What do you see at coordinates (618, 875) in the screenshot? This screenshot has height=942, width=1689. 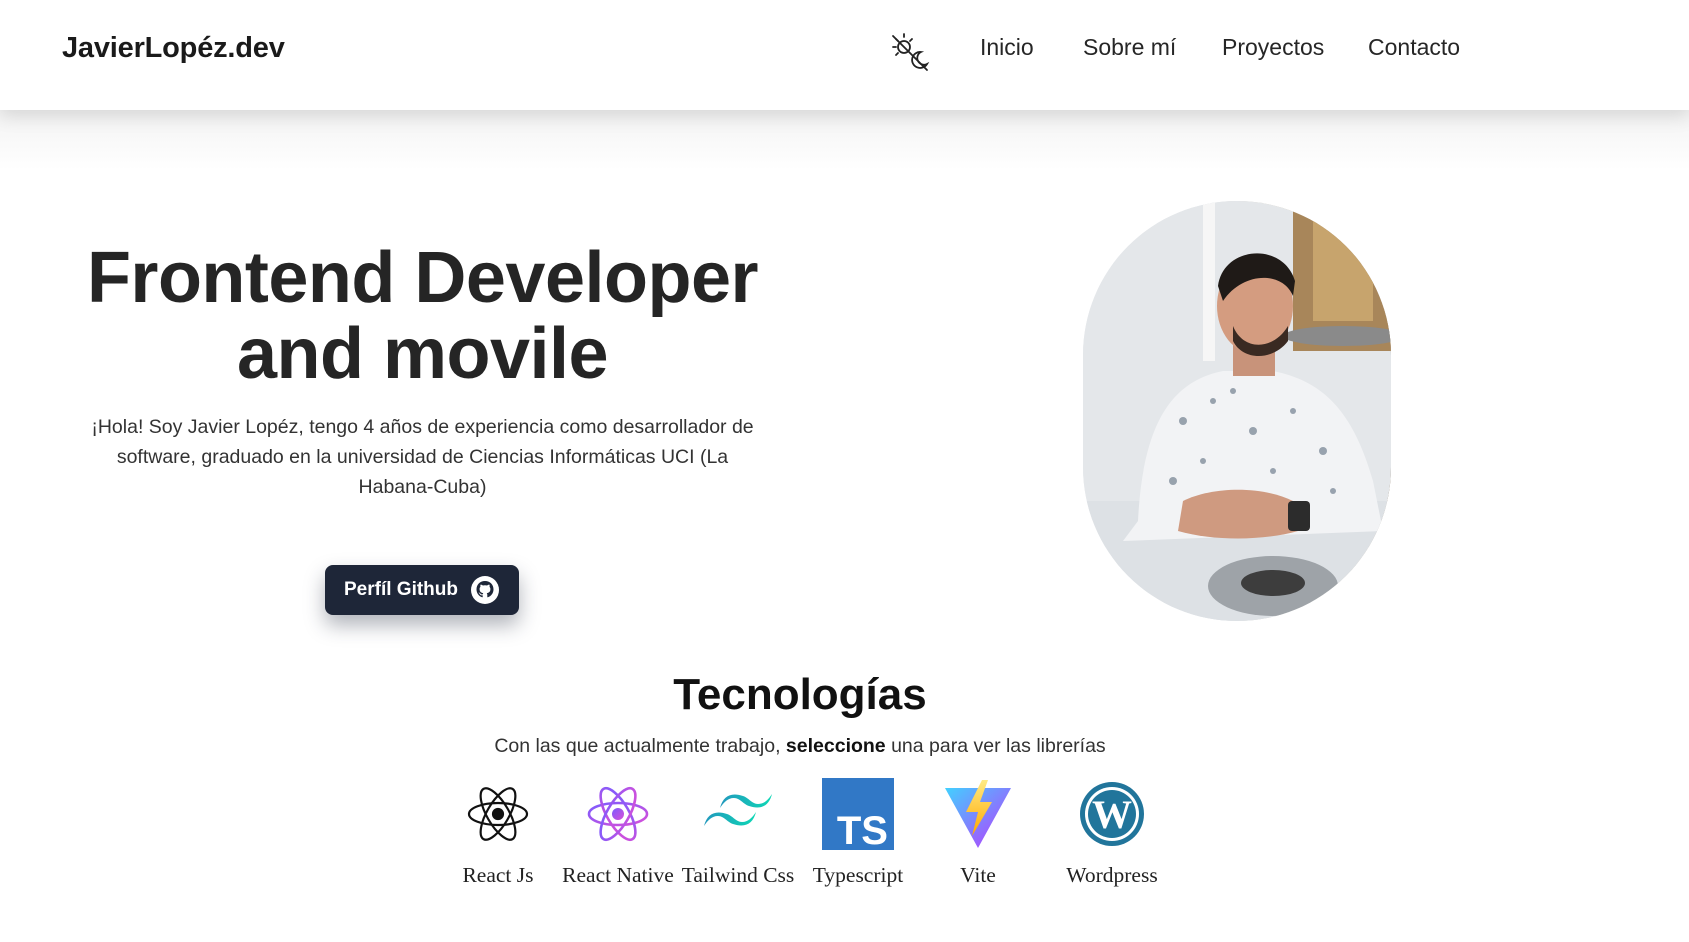 I see `tech-label: React Native` at bounding box center [618, 875].